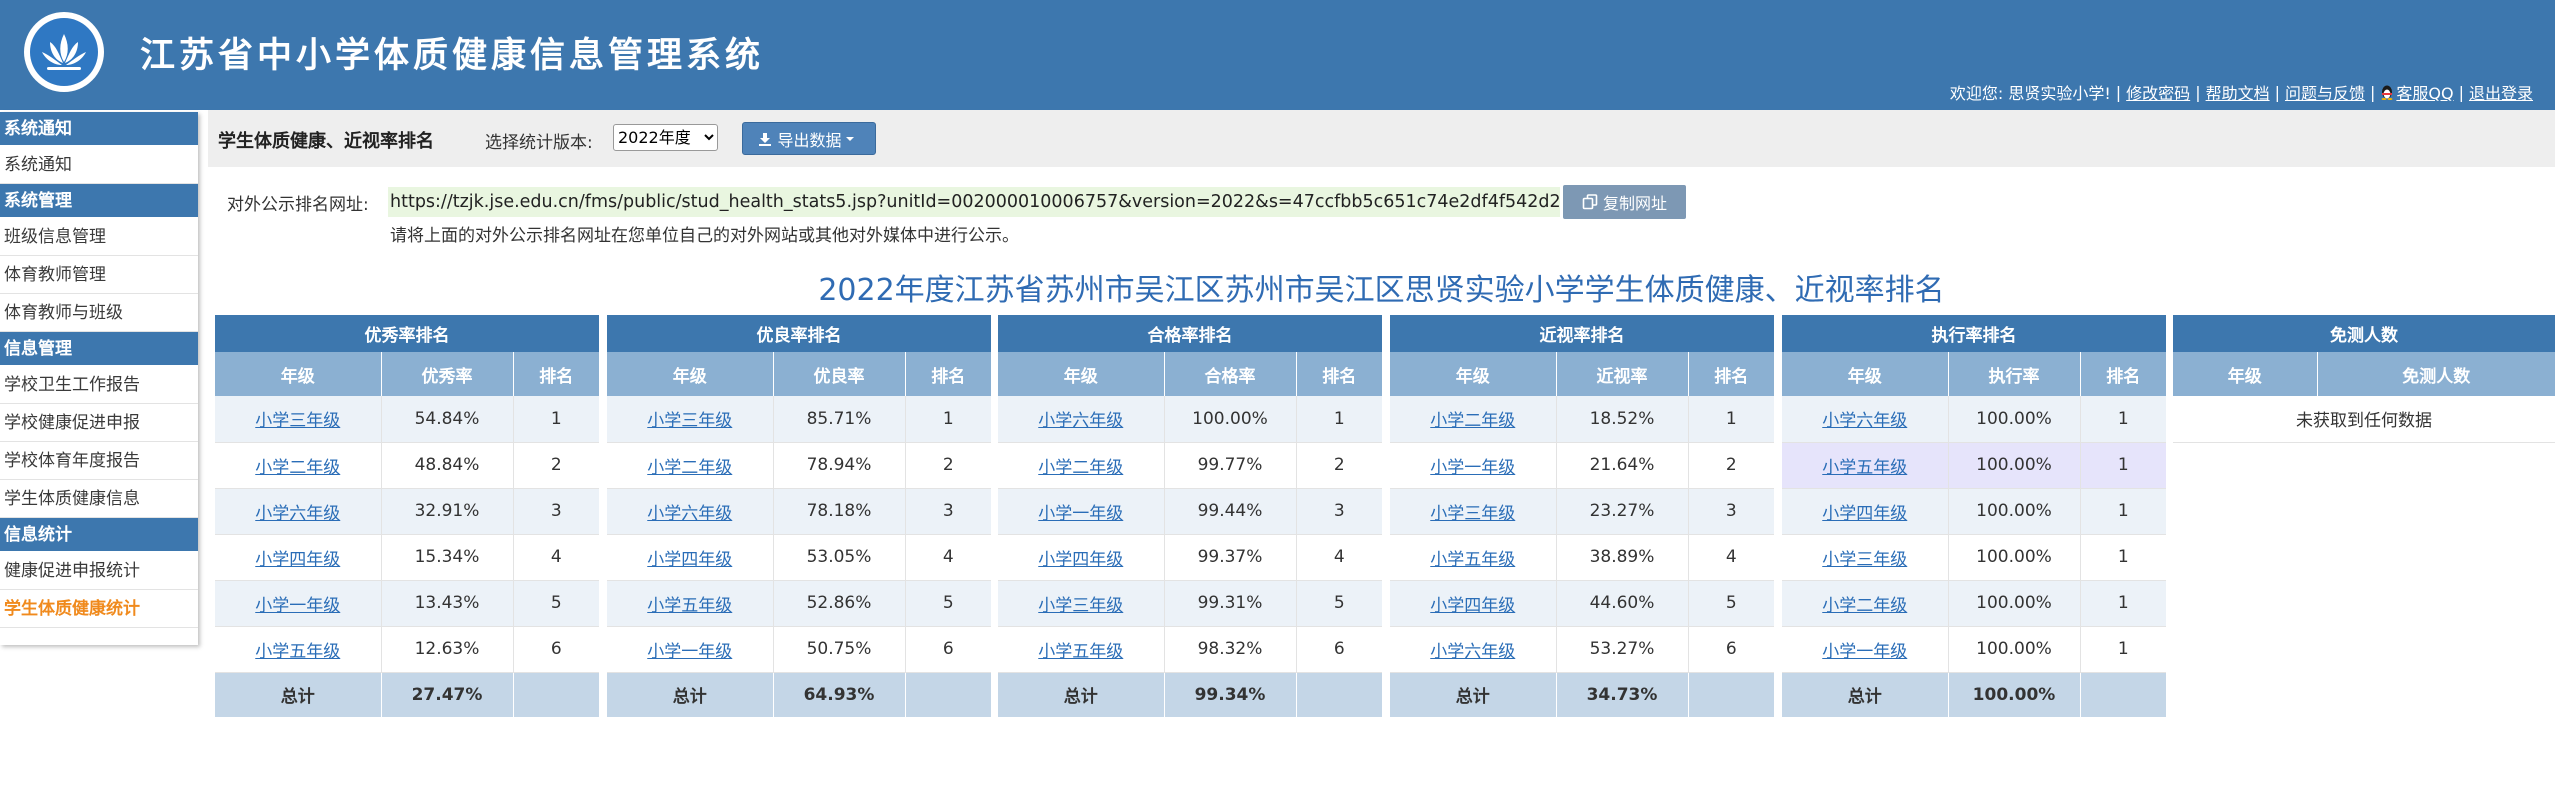 The width and height of the screenshot is (2555, 801). What do you see at coordinates (1230, 603) in the screenshot?
I see `rate-cell: 99.31%` at bounding box center [1230, 603].